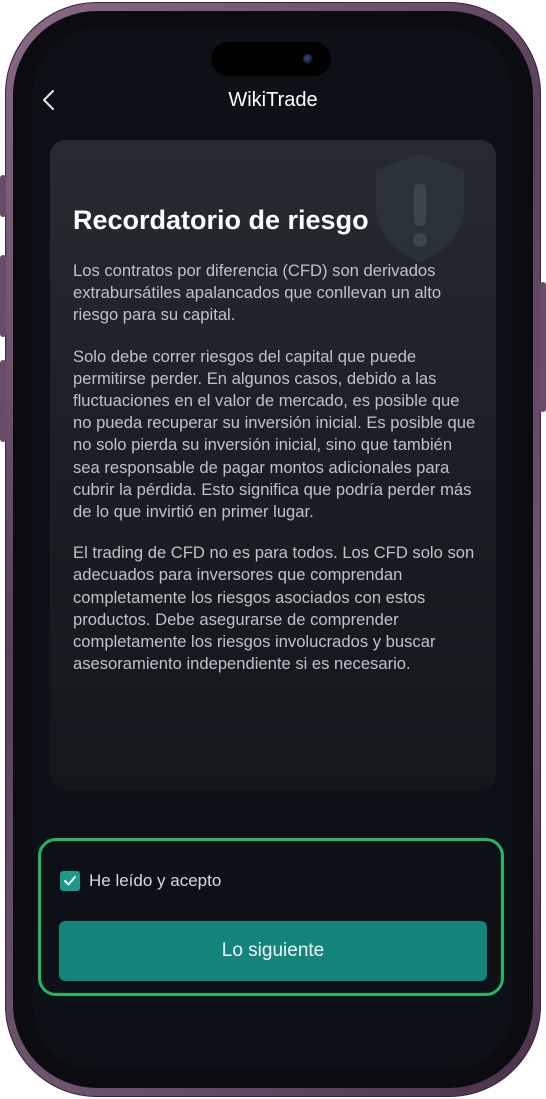 Image resolution: width=546 pixels, height=1099 pixels. What do you see at coordinates (308, 59) in the screenshot?
I see `camera-icon` at bounding box center [308, 59].